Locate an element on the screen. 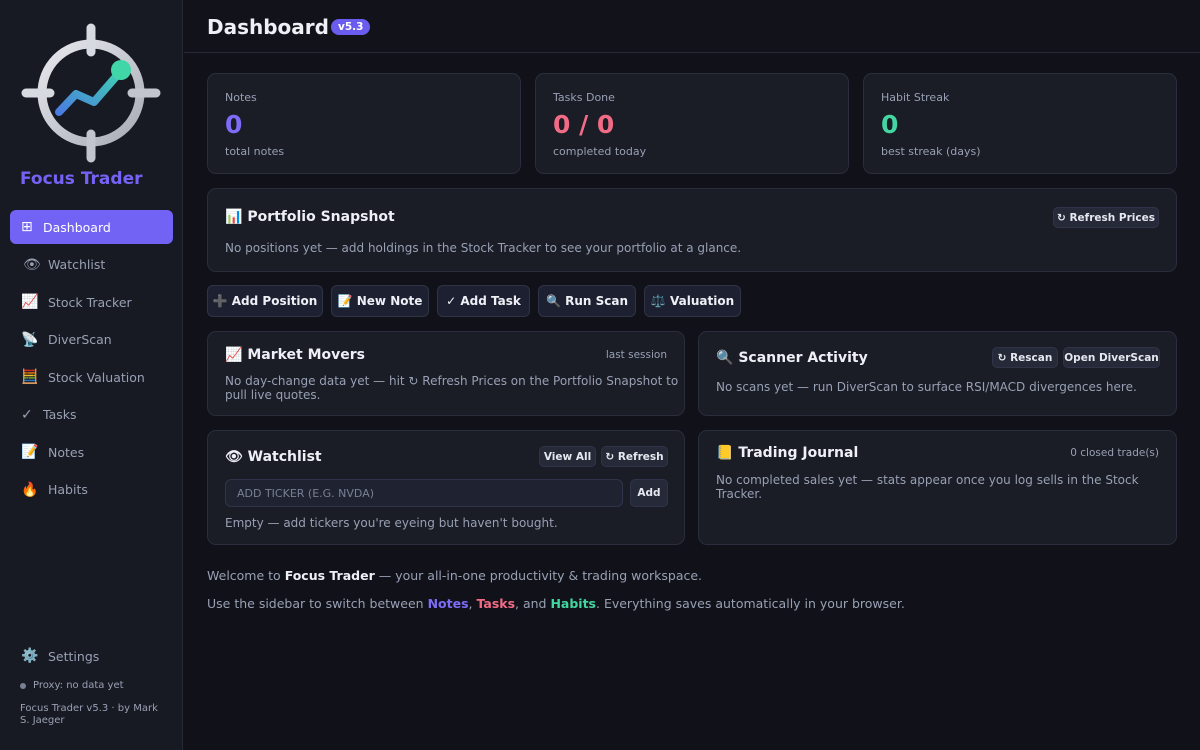  sidebar-item-settings: ⚙️ Settings is located at coordinates (60, 656).